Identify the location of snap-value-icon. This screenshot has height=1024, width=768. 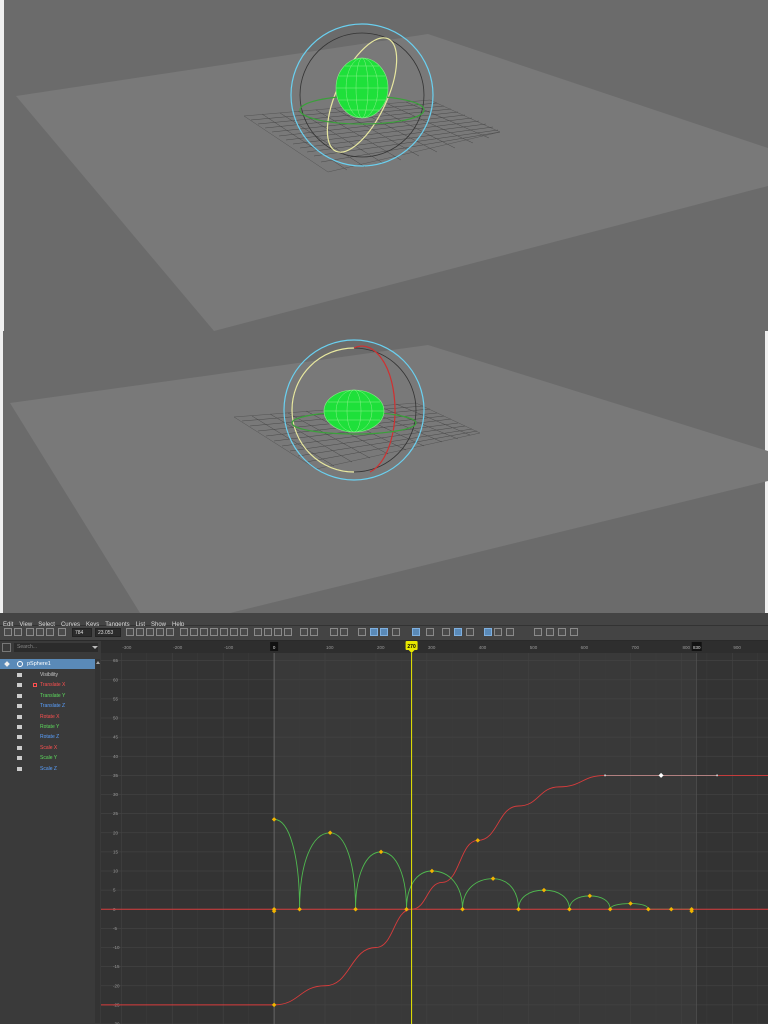
(458, 632).